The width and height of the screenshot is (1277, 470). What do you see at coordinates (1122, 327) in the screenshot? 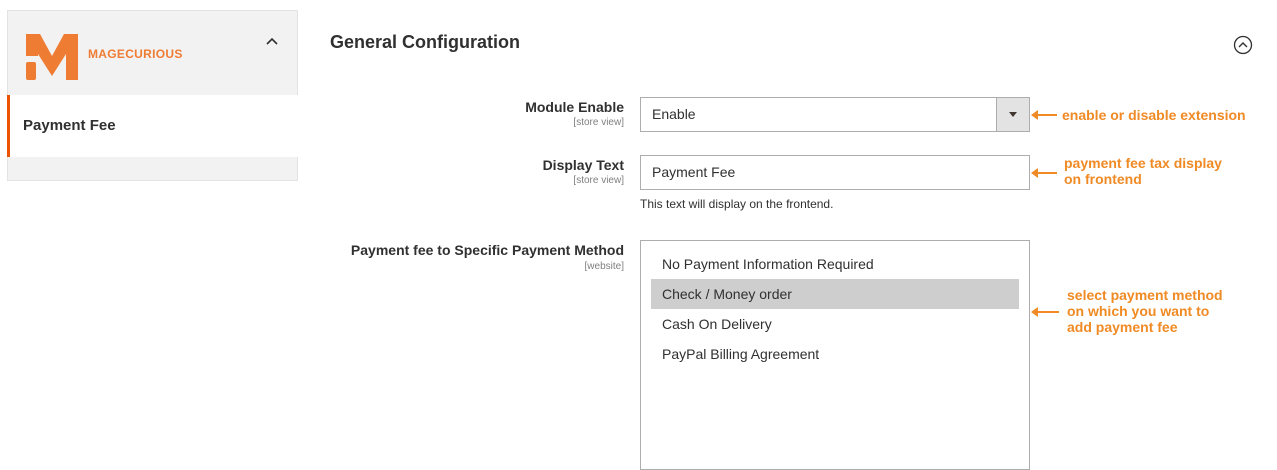
I see `annotation-method-line3: add payment fee` at bounding box center [1122, 327].